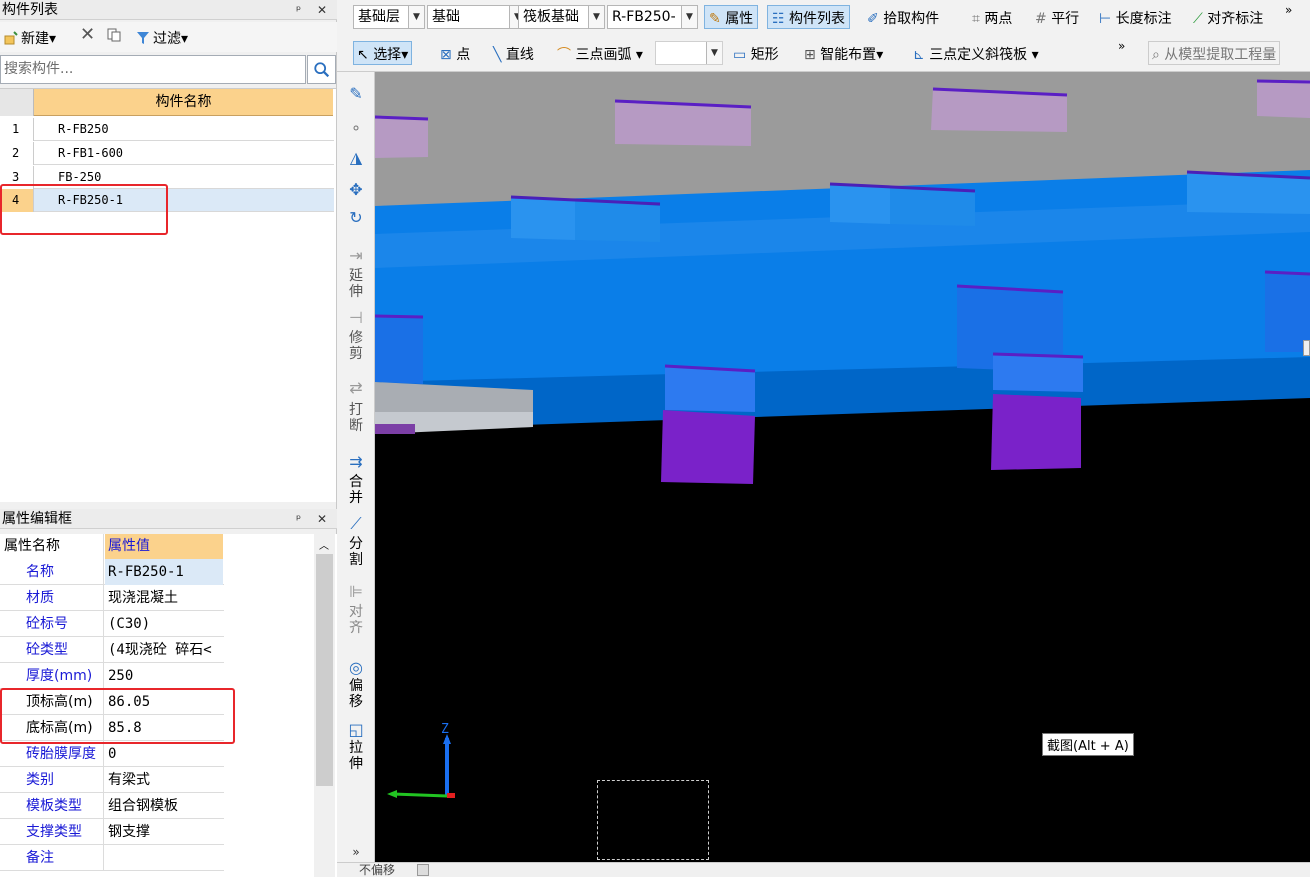 The height and width of the screenshot is (878, 1310). Describe the element at coordinates (823, 869) in the screenshot. I see `status-bar: 不偏移` at that location.